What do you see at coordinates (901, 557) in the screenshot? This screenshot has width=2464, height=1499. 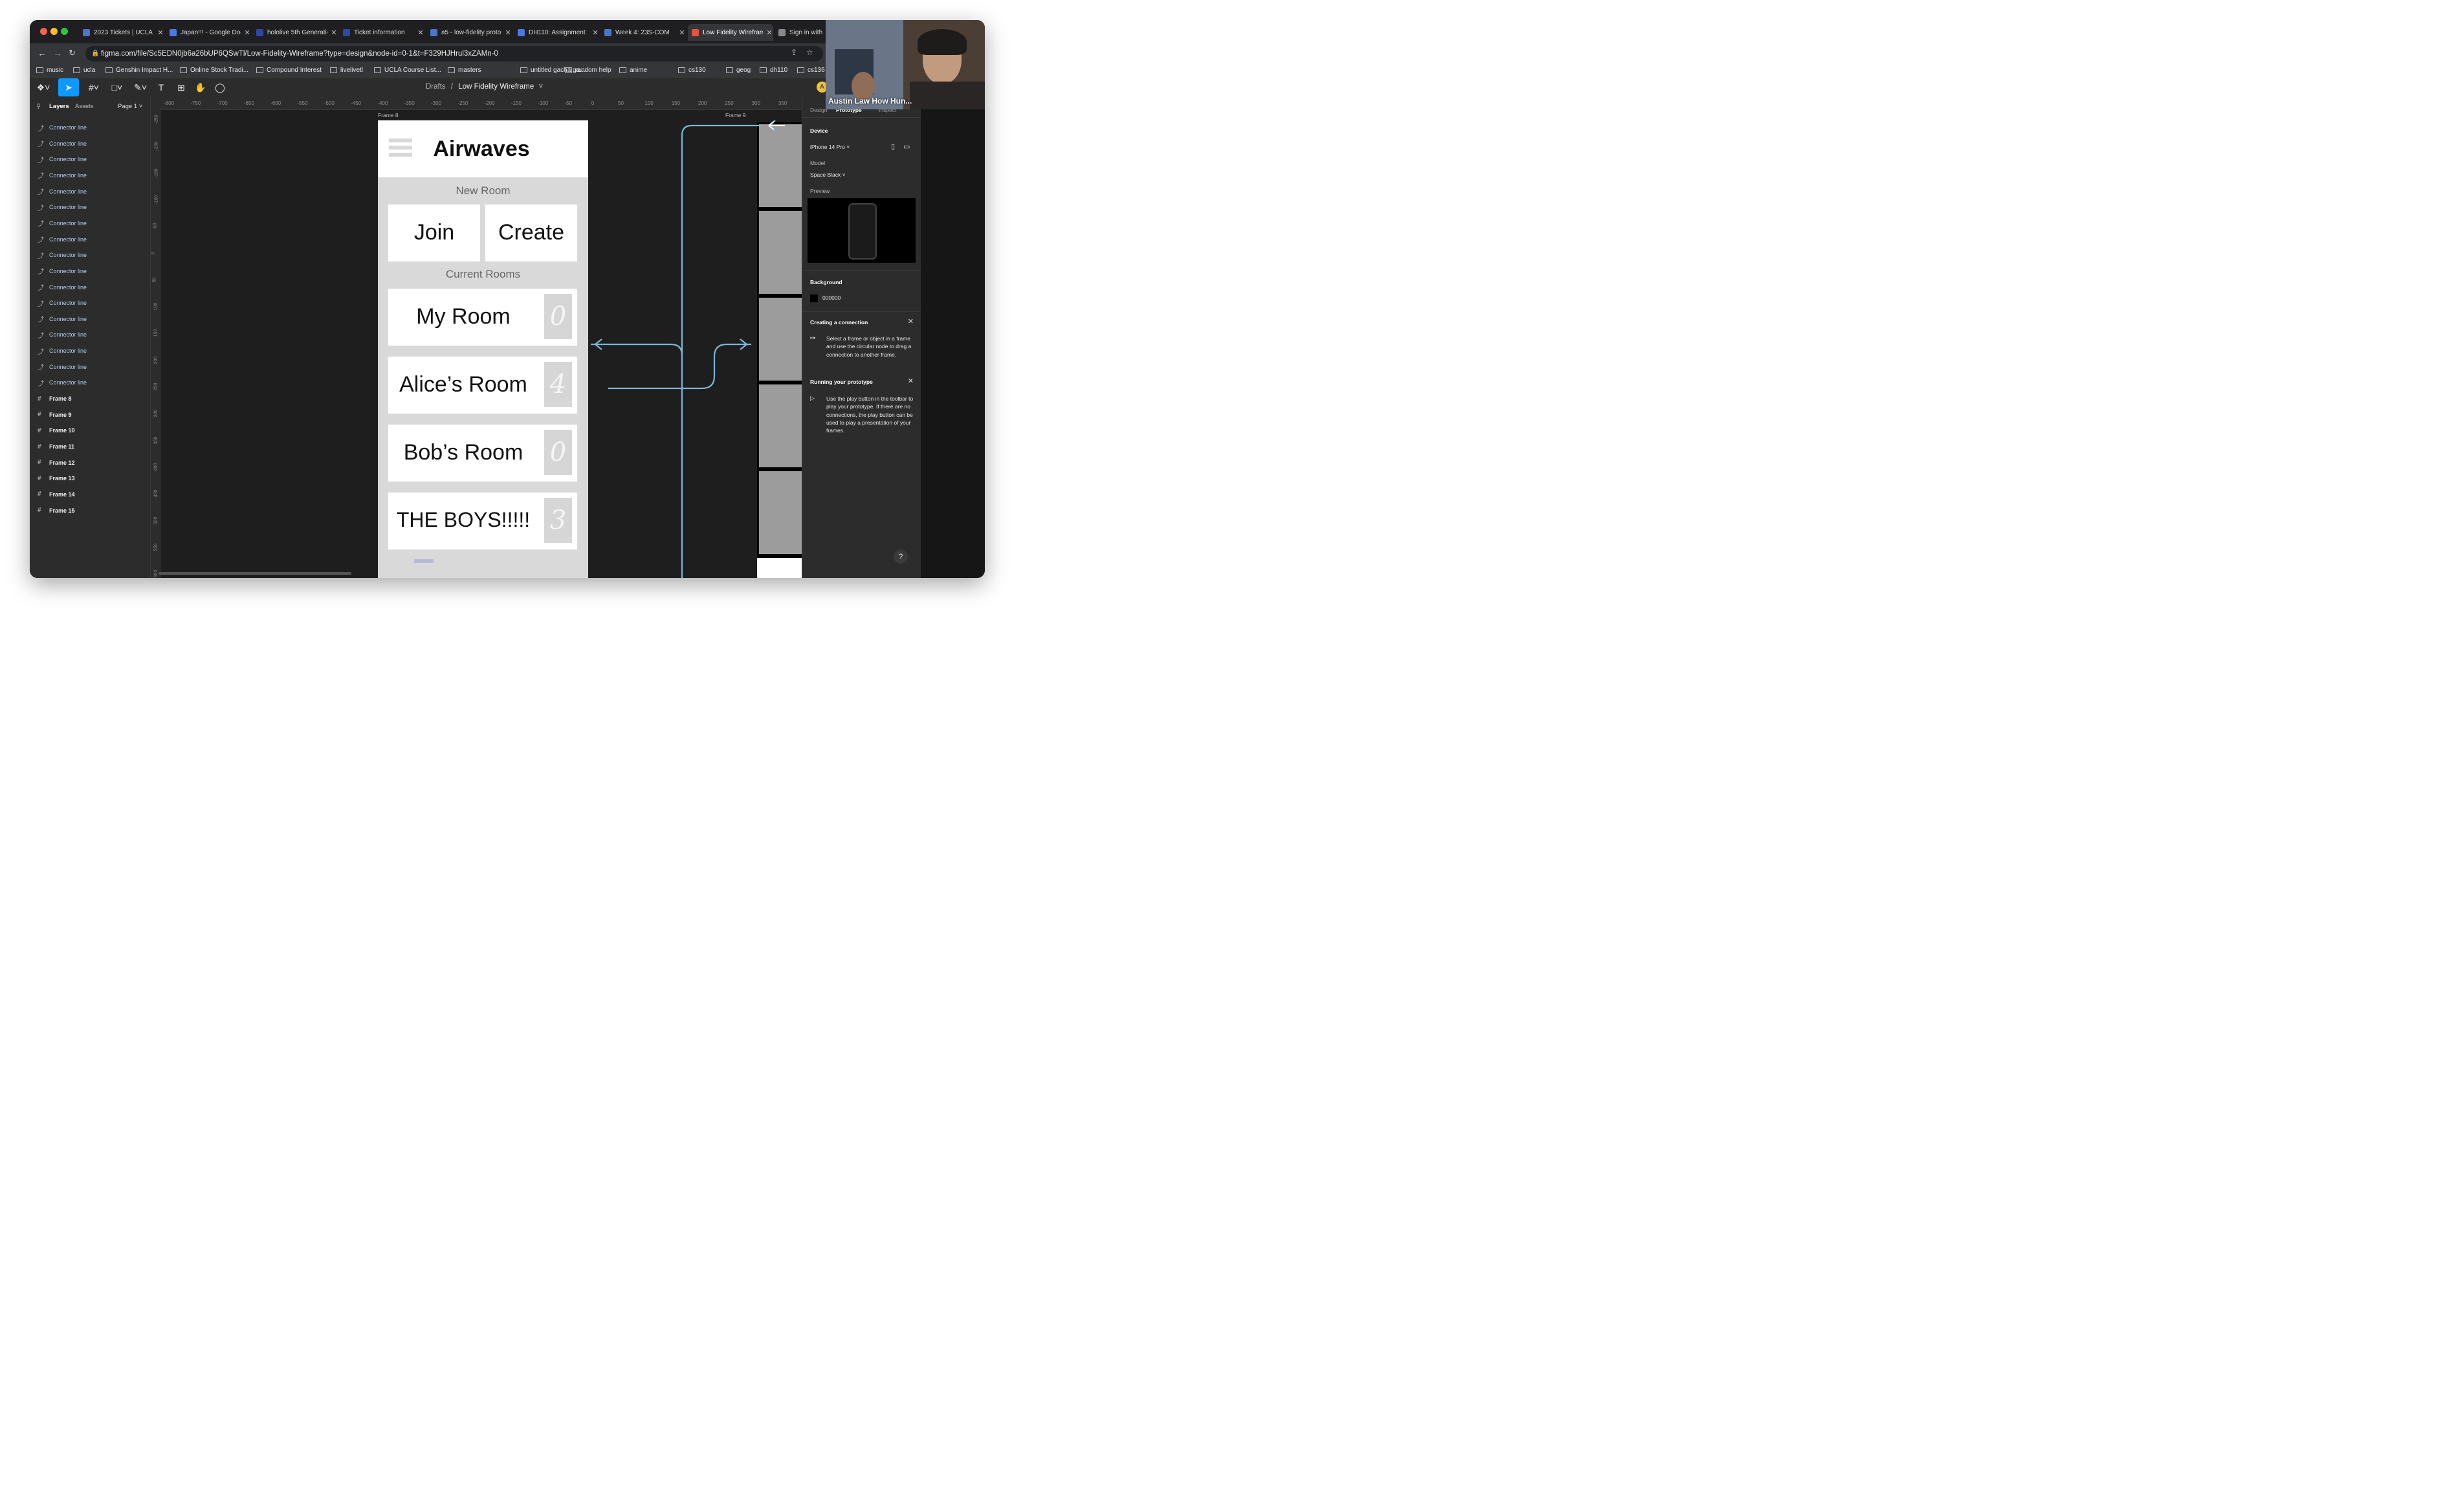 I see `help-button: ?` at bounding box center [901, 557].